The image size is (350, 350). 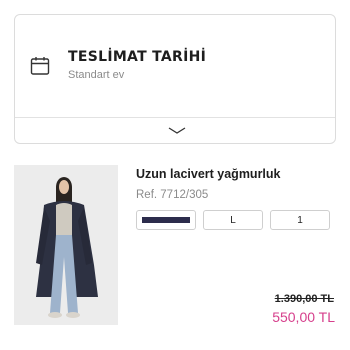 I want to click on product-image, so click(x=66, y=245).